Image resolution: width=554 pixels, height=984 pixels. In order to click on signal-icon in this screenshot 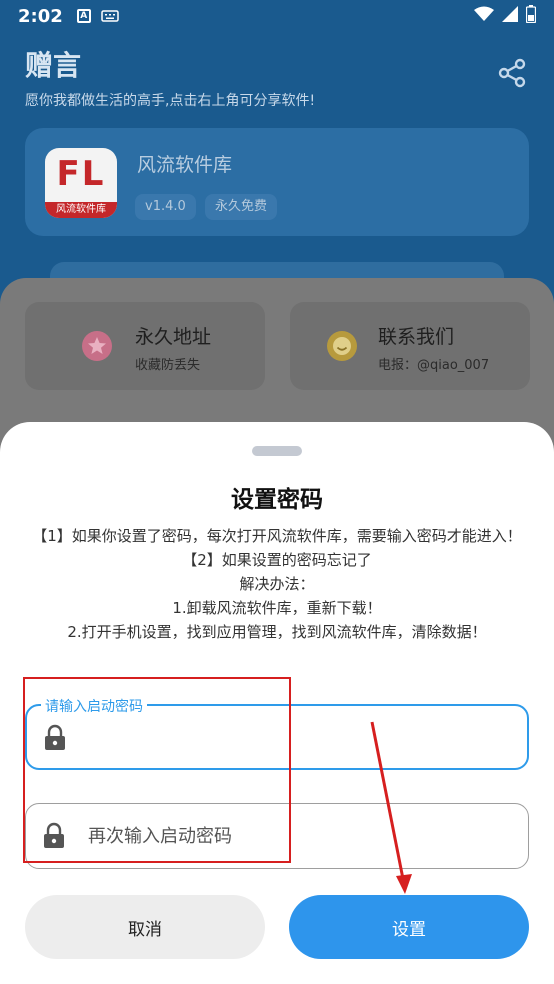, I will do `click(510, 16)`.